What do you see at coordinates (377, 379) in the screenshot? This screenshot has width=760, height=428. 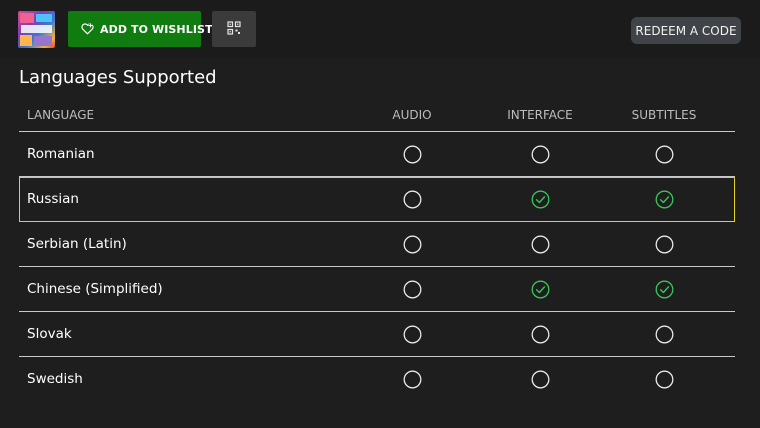 I see `table-row: Swedish` at bounding box center [377, 379].